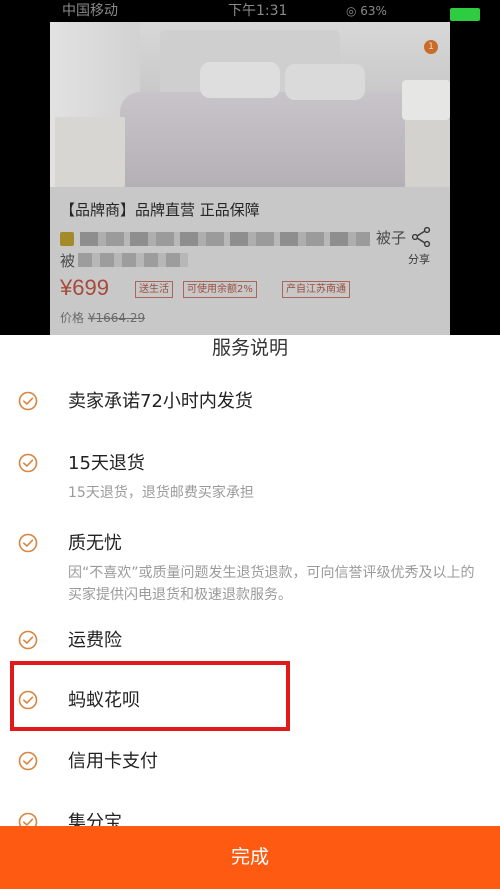 This screenshot has width=500, height=889. What do you see at coordinates (250, 857) in the screenshot?
I see `done-button: 完成` at bounding box center [250, 857].